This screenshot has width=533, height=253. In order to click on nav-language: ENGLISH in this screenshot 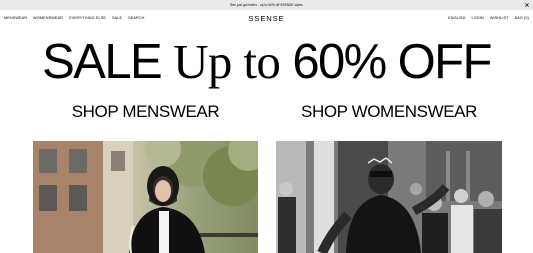, I will do `click(456, 18)`.